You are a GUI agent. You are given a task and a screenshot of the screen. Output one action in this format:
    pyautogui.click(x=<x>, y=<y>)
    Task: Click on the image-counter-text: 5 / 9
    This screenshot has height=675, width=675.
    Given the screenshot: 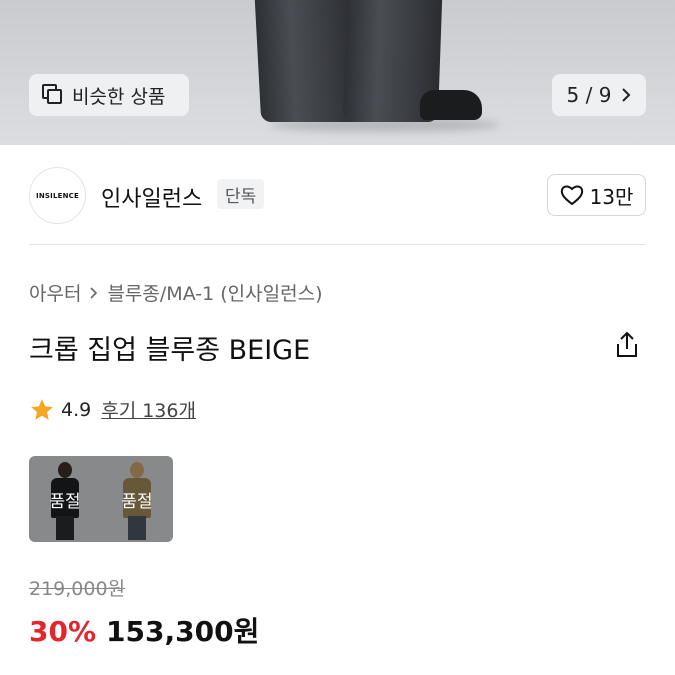 What is the action you would take?
    pyautogui.click(x=589, y=95)
    